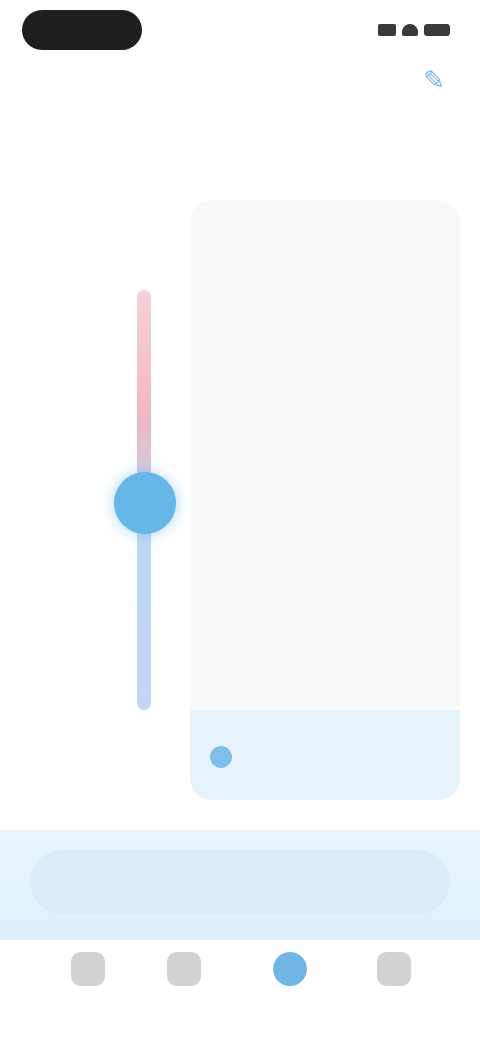  I want to click on right-small-value, so click(398, 675).